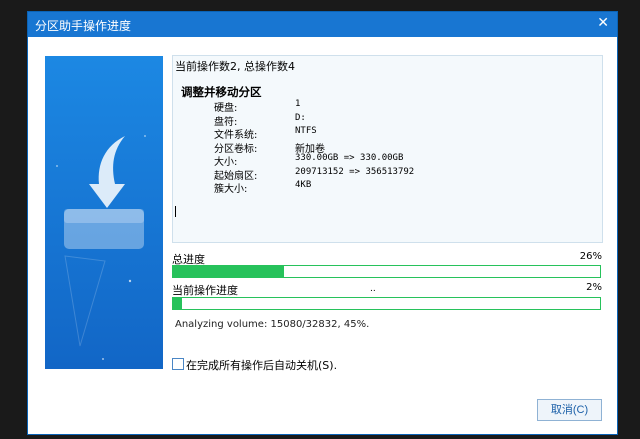  I want to click on side-illustration-panel, so click(104, 212).